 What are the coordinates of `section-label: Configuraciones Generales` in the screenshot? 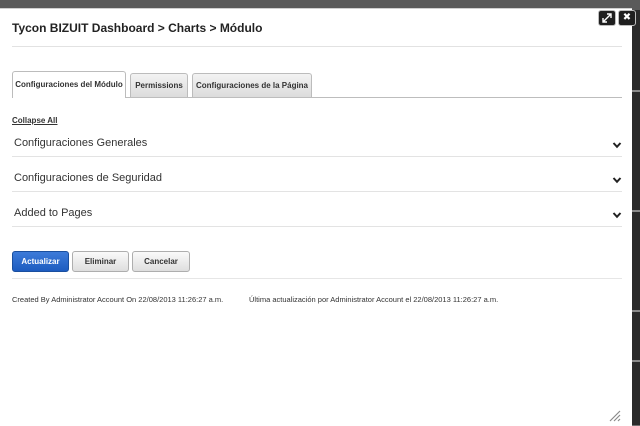 It's located at (81, 143).